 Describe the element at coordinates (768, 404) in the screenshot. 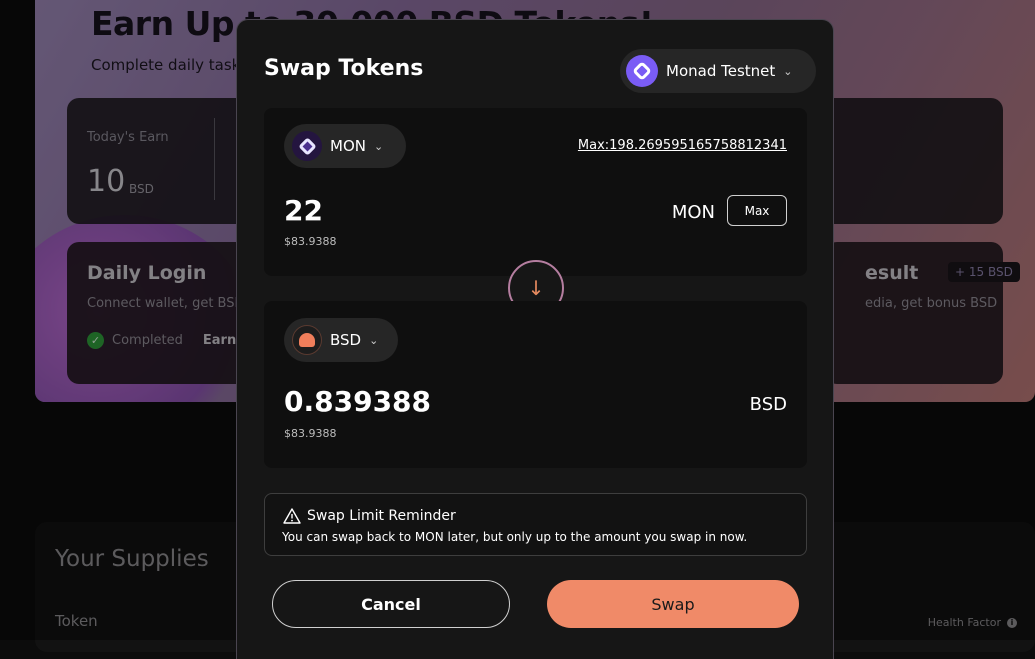

I see `to-unit-label: BSD` at that location.